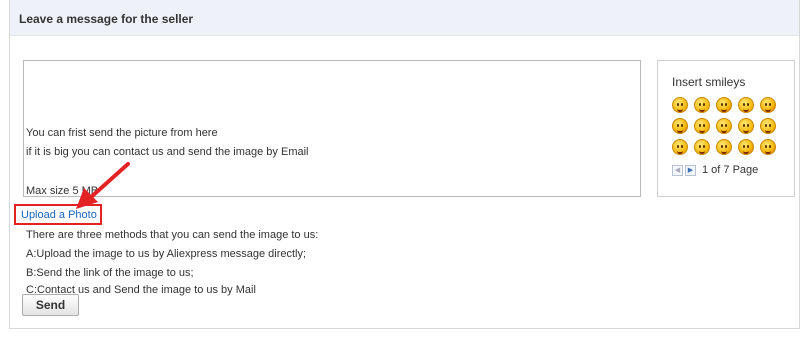 The width and height of the screenshot is (800, 339). What do you see at coordinates (680, 147) in the screenshot?
I see `cry-face-icon` at bounding box center [680, 147].